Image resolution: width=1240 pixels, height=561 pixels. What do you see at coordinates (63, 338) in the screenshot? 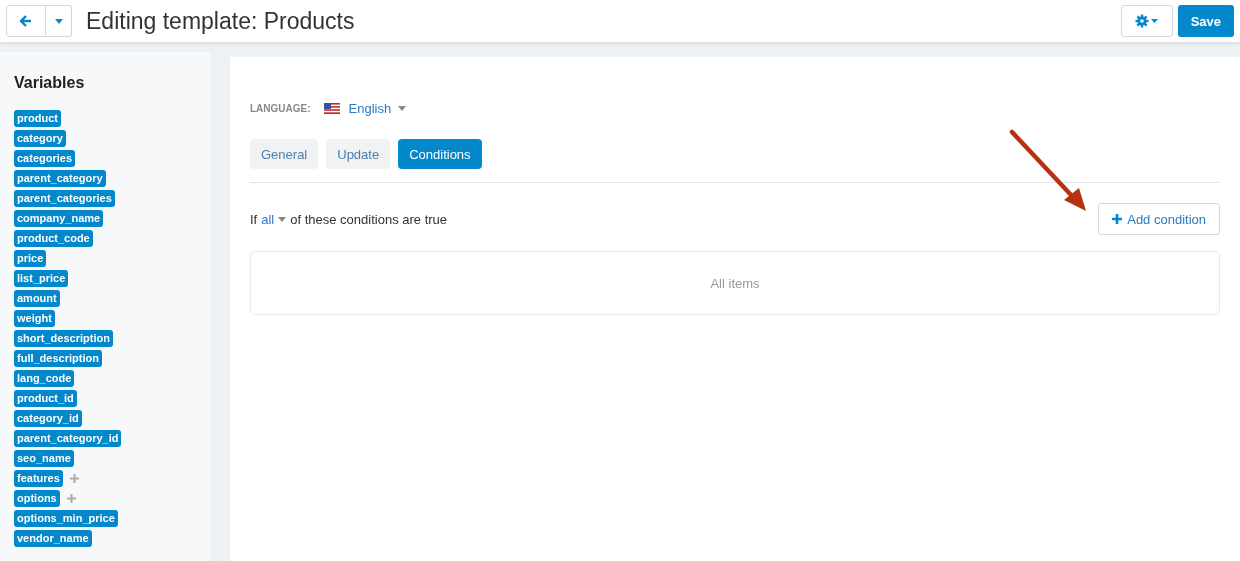
I see `variable-tag: short_description` at bounding box center [63, 338].